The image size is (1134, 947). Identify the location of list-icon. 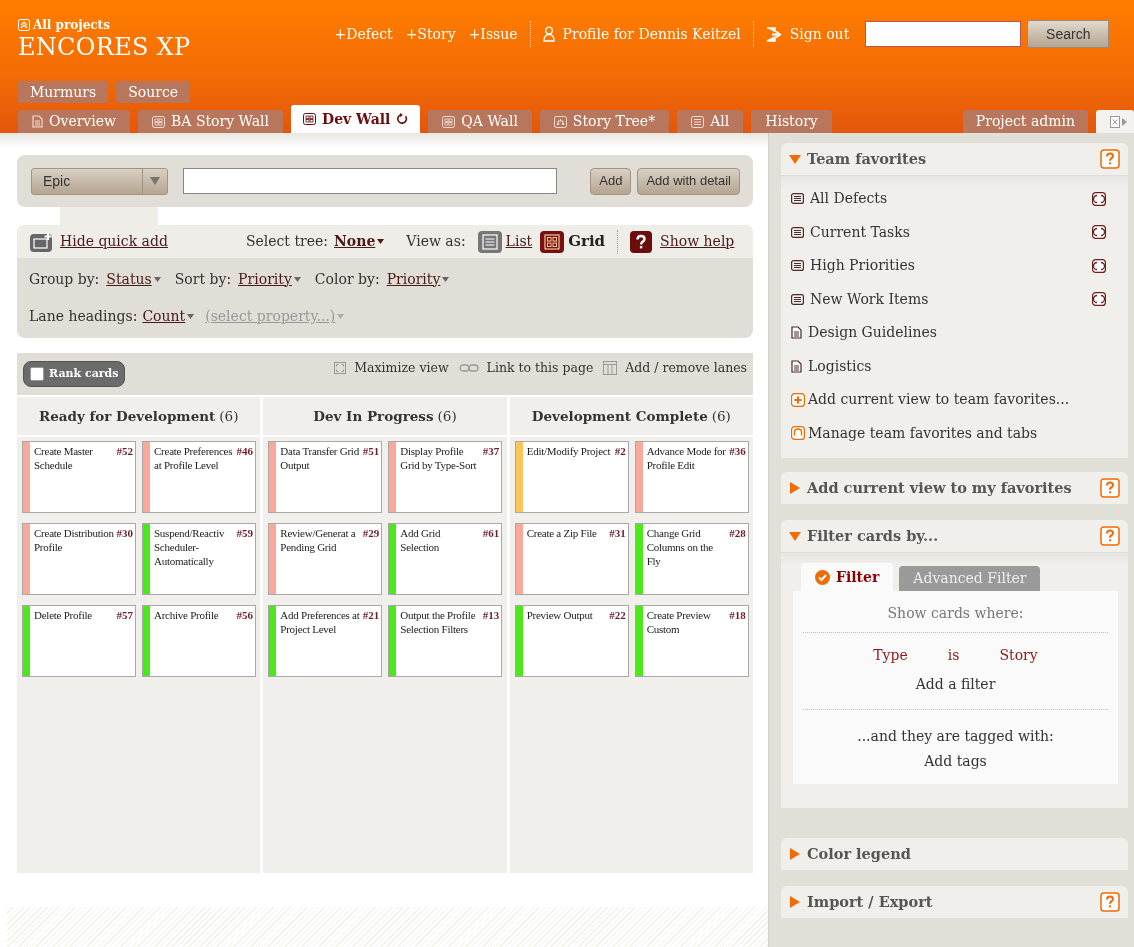
(797, 199).